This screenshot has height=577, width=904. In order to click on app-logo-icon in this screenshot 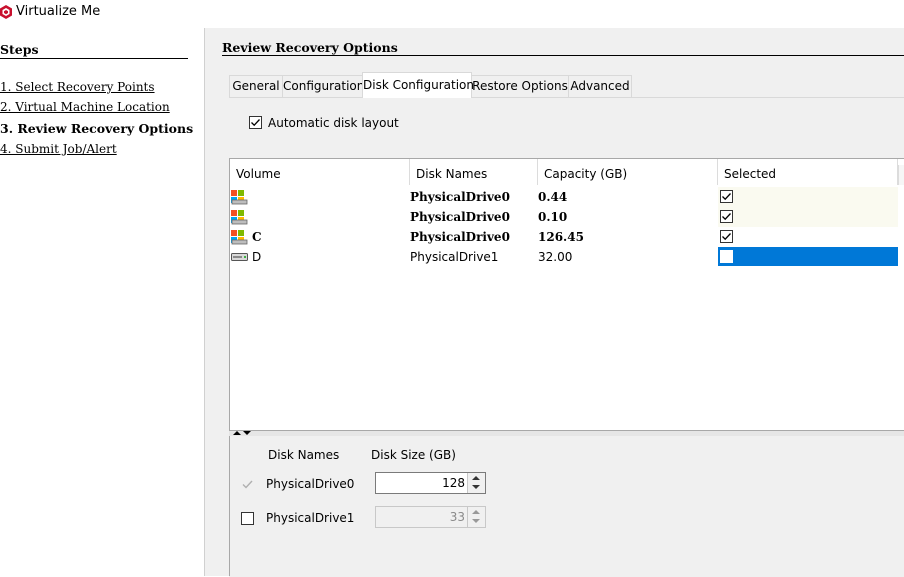, I will do `click(6, 12)`.